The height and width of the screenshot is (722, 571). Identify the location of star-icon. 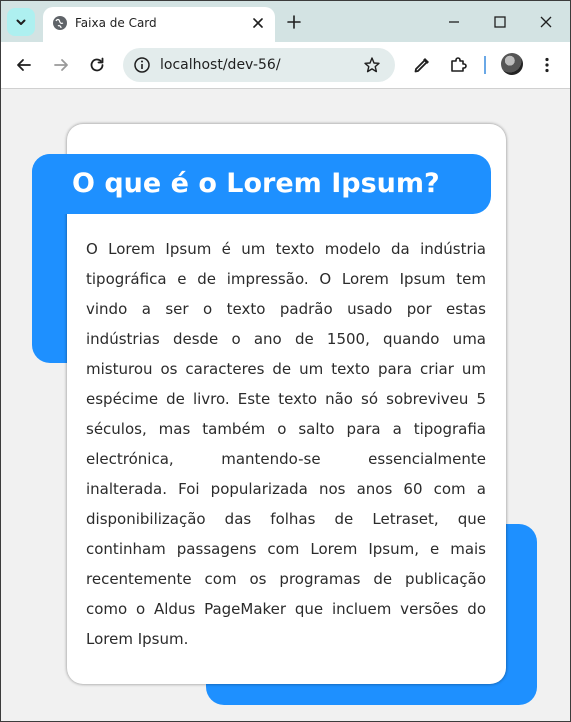
(372, 65).